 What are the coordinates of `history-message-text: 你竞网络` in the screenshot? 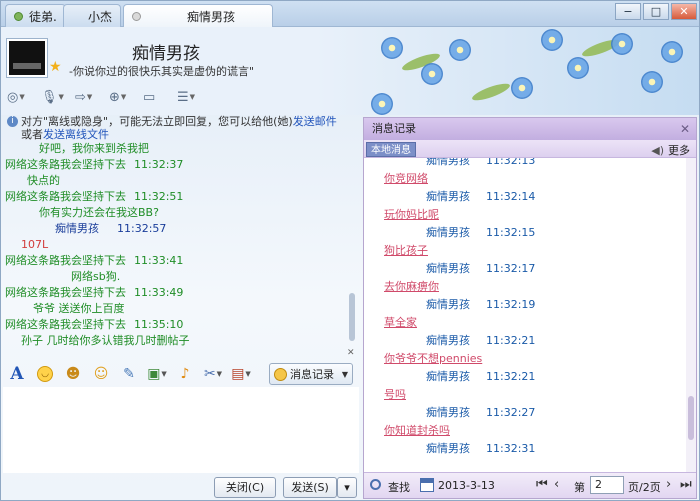 It's located at (535, 179).